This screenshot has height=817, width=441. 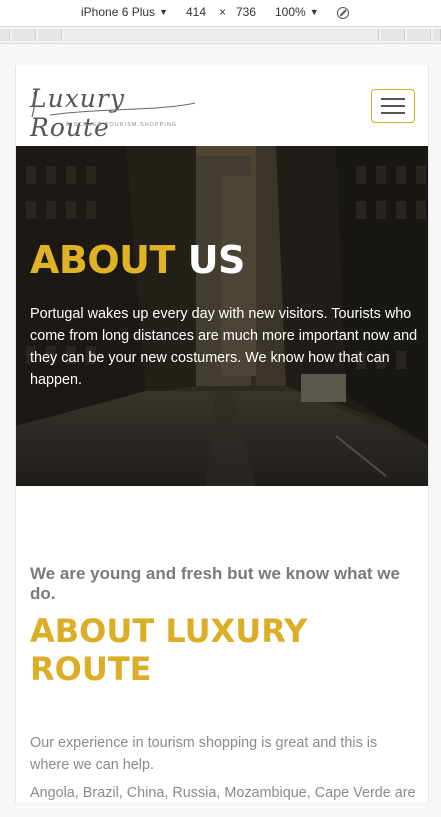 What do you see at coordinates (169, 650) in the screenshot?
I see `about-heading: ABOUT LUXURY ROUTE` at bounding box center [169, 650].